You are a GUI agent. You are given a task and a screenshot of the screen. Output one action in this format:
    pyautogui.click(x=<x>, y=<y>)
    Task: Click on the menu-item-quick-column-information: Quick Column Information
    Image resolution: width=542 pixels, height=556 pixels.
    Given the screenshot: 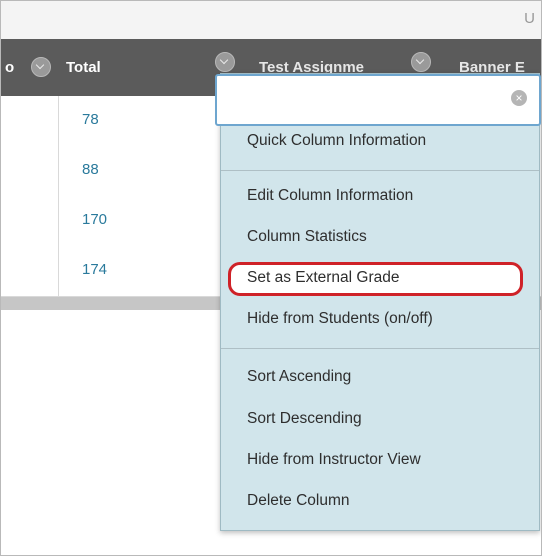 What is the action you would take?
    pyautogui.click(x=336, y=141)
    